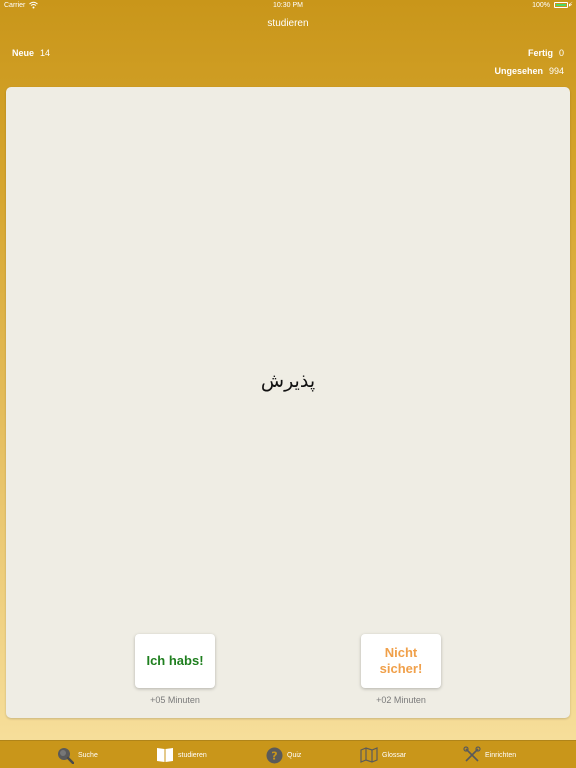  Describe the element at coordinates (369, 755) in the screenshot. I see `map-icon` at that location.